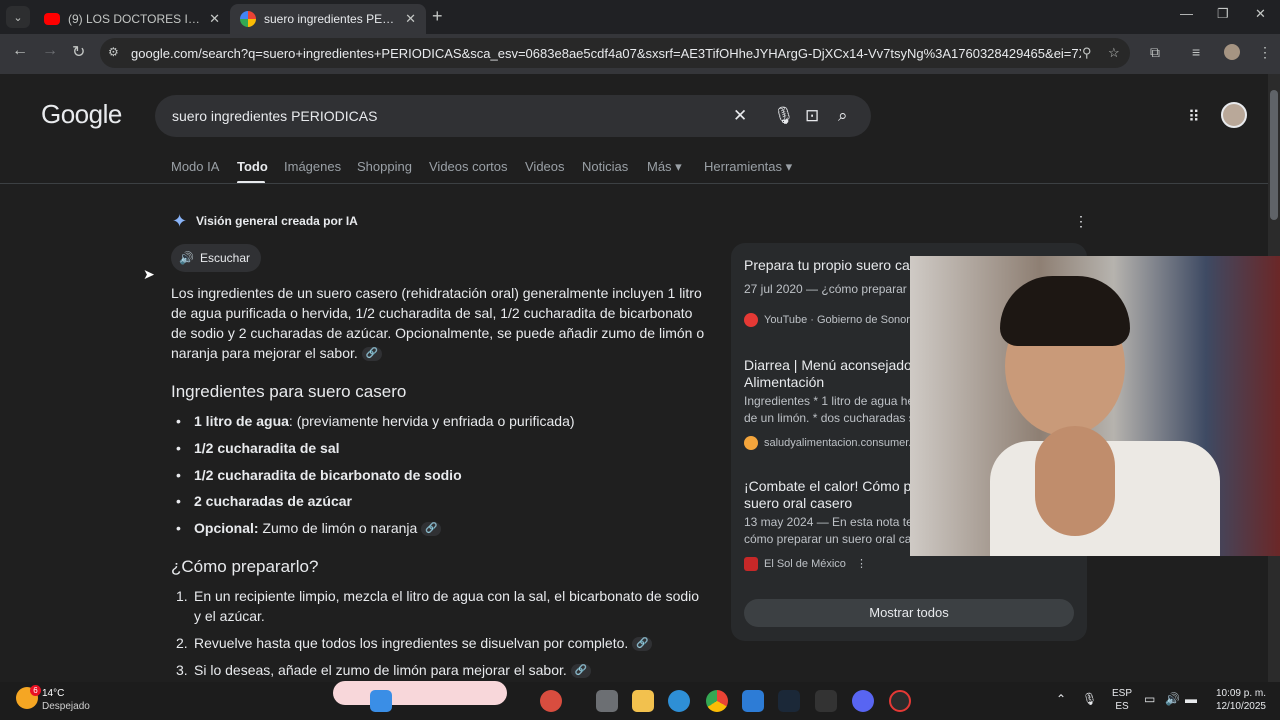 Image resolution: width=1280 pixels, height=720 pixels. Describe the element at coordinates (53, 693) in the screenshot. I see `weather-temperature: 14°C` at that location.